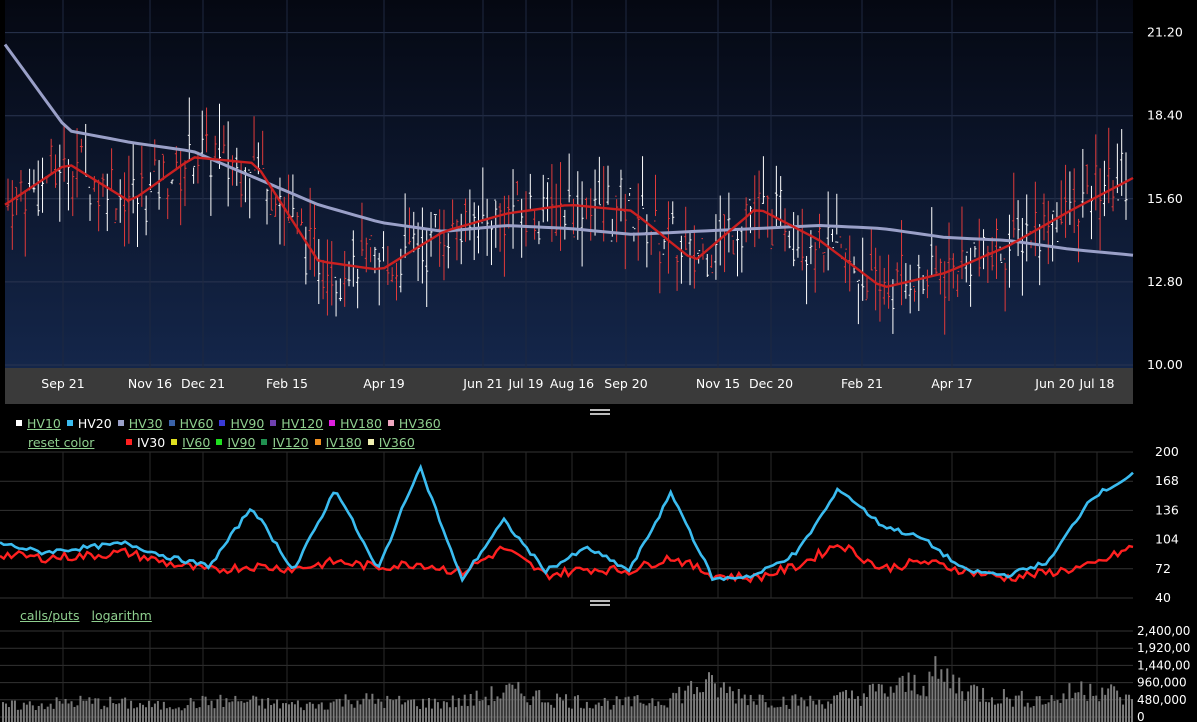 The image size is (1197, 722). What do you see at coordinates (355, 423) in the screenshot?
I see `legend-hv180-toggle: HV180` at bounding box center [355, 423].